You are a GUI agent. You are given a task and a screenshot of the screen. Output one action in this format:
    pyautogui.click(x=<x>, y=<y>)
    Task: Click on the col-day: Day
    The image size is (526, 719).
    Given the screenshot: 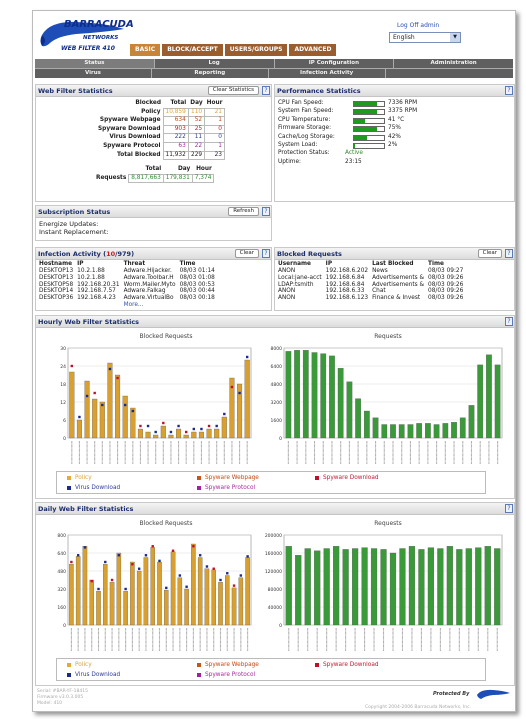 What is the action you would take?
    pyautogui.click(x=184, y=169)
    